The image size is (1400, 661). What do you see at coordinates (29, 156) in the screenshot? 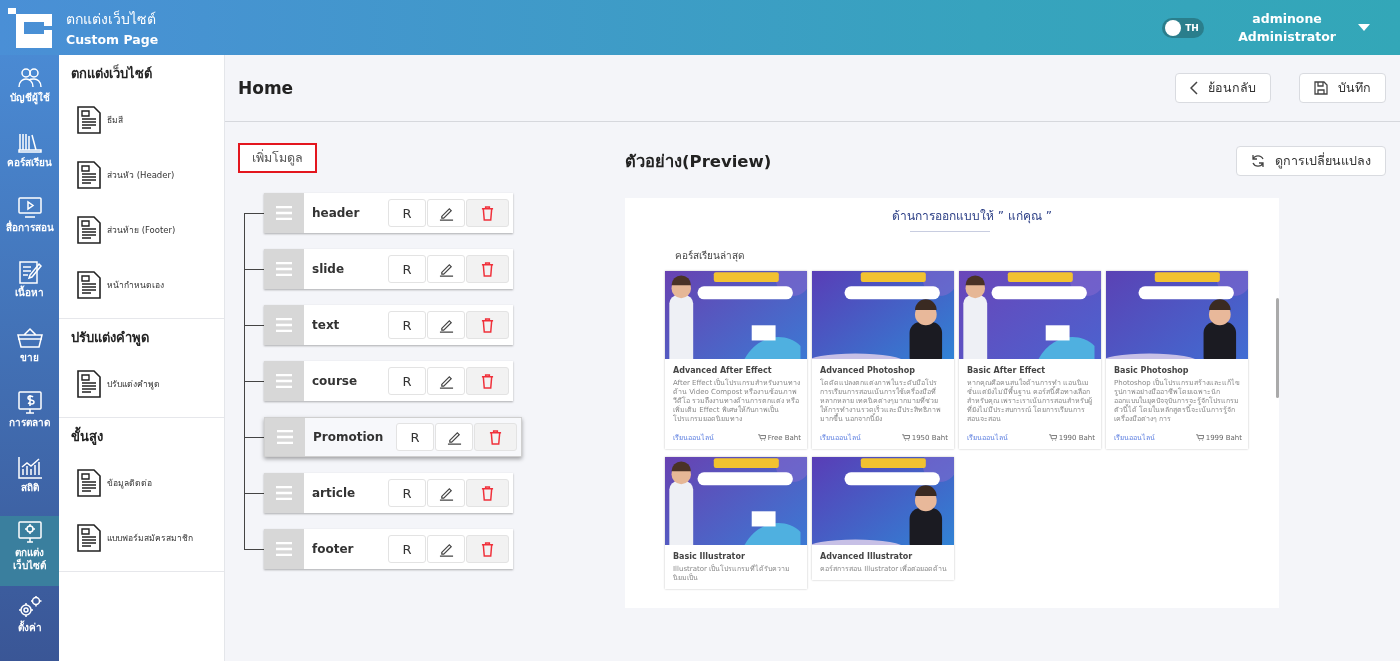
I see `nav-item: คอร์สเรียน` at bounding box center [29, 156].